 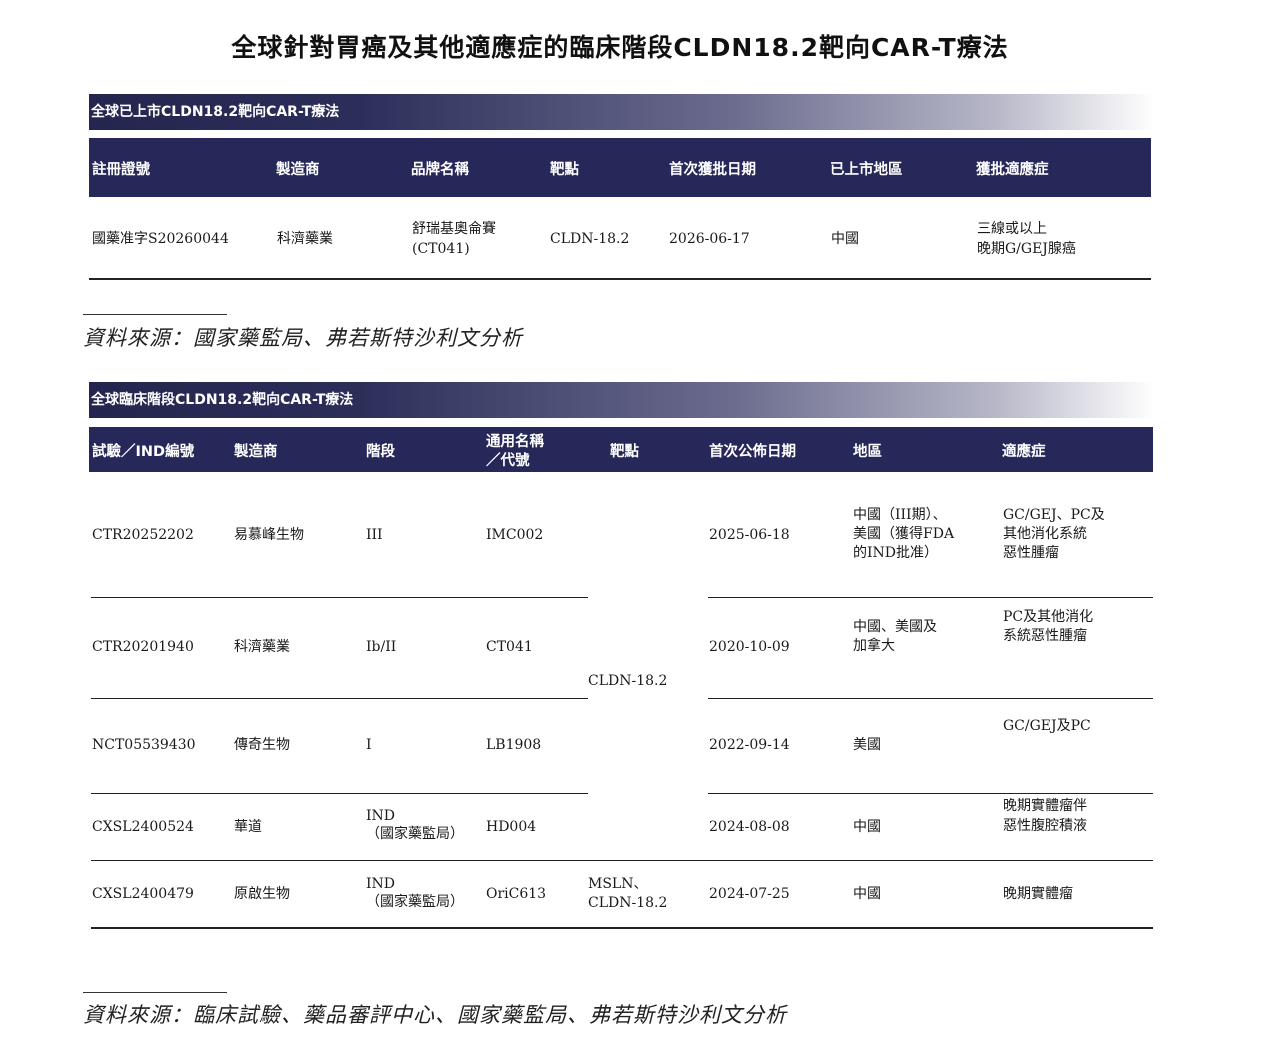 What do you see at coordinates (622, 112) in the screenshot?
I see `table1-band: 全球已上市CLDN18.2靶向CAR-T療法` at bounding box center [622, 112].